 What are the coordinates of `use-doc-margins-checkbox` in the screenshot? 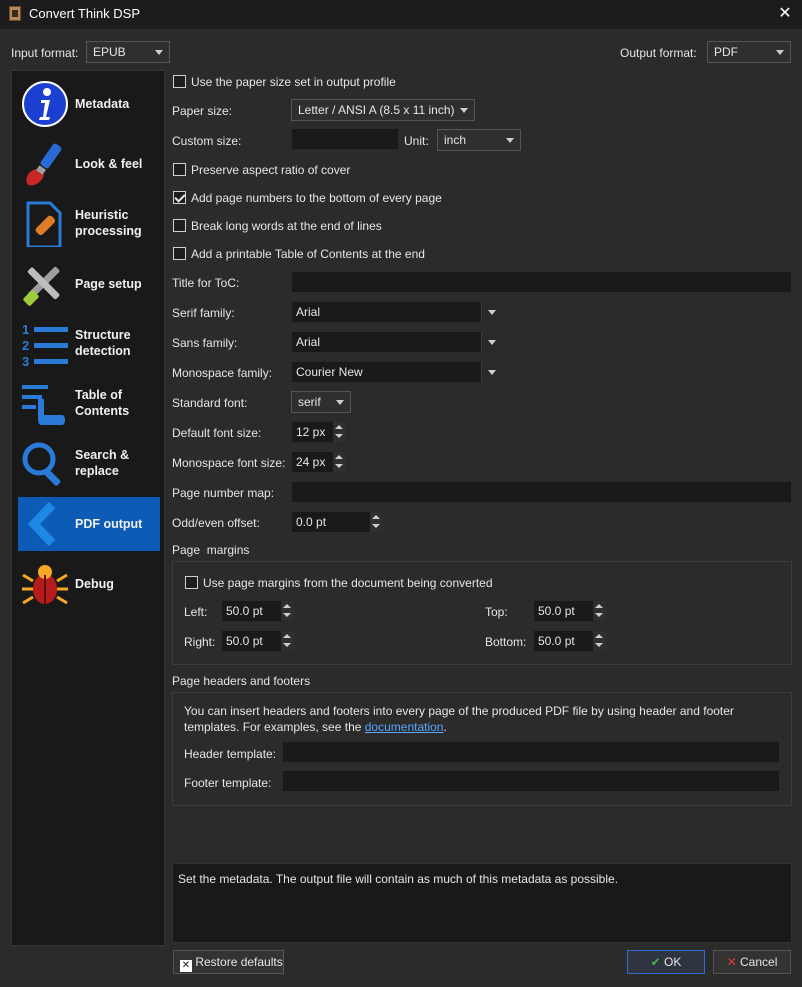 It's located at (191, 582).